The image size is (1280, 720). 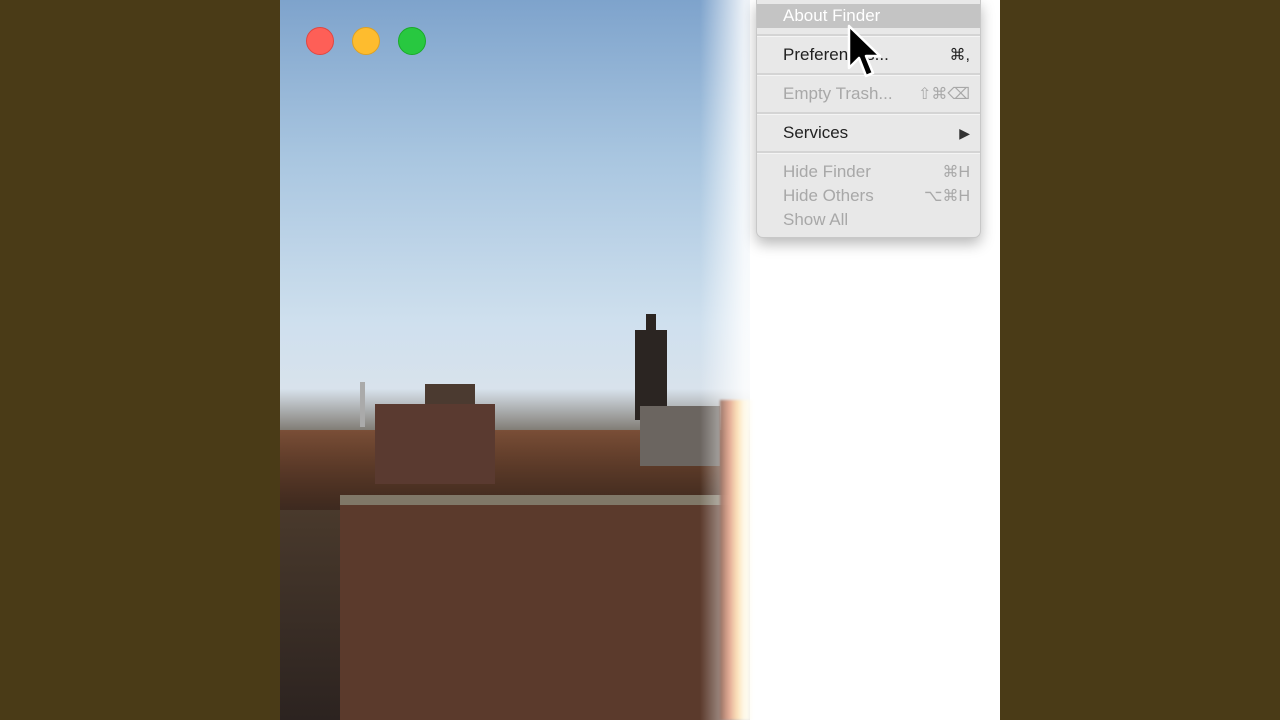 I want to click on menu-item-hide-others: Hide Others ⌥⌘H, so click(x=868, y=196).